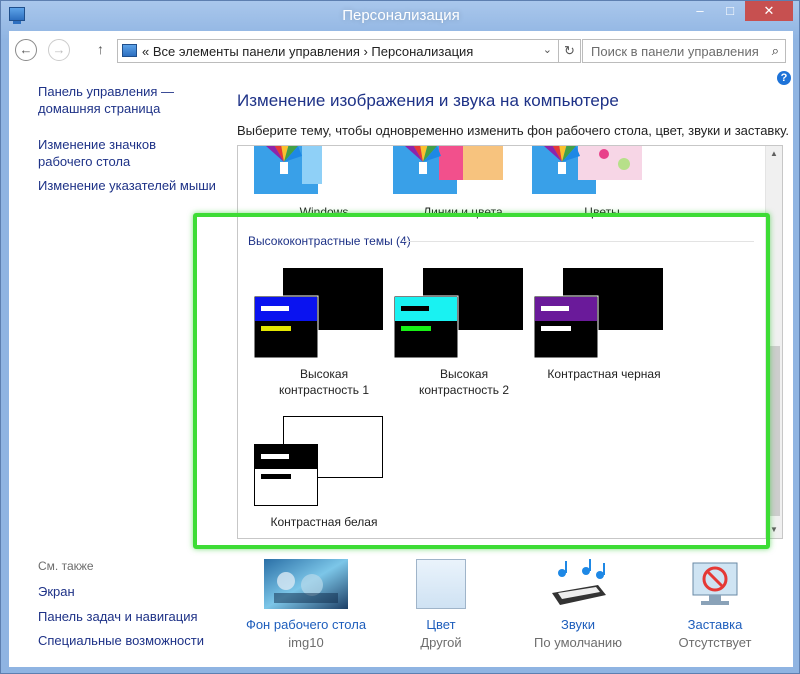  I want to click on color-value: Другой, so click(441, 642).